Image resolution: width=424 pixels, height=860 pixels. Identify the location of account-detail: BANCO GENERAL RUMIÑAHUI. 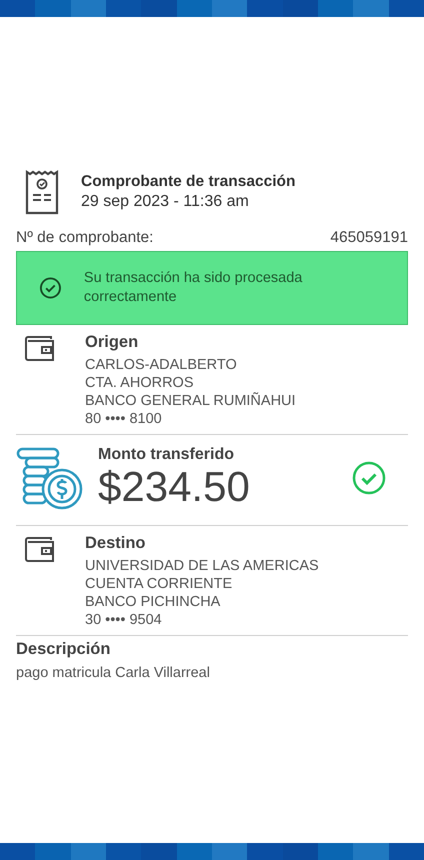
(190, 401).